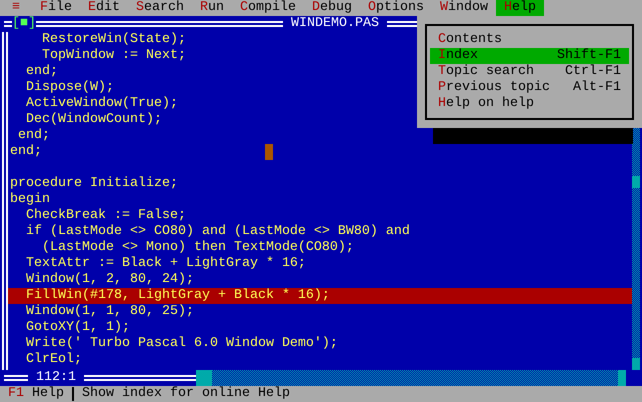 This screenshot has width=642, height=402. I want to click on window-title: WINDEMO.PAS, so click(335, 24).